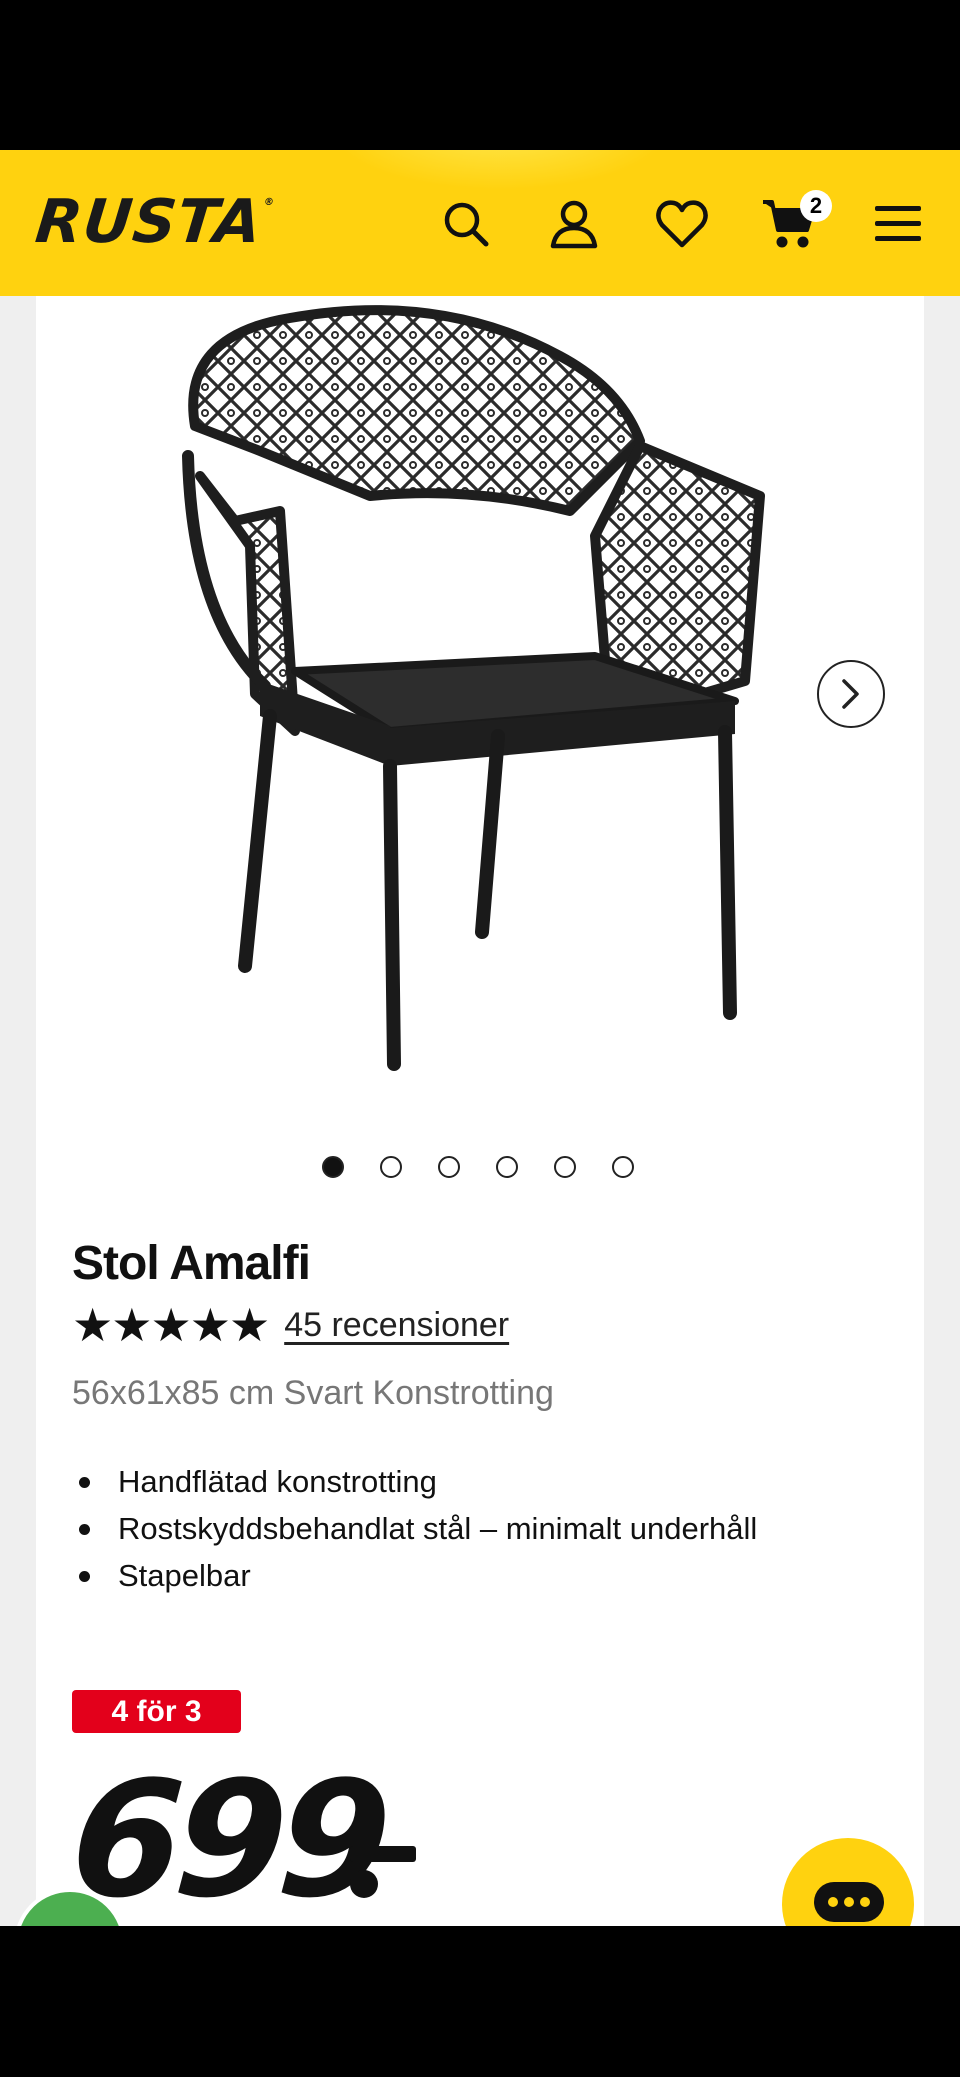  Describe the element at coordinates (898, 224) in the screenshot. I see `menu-icon` at that location.